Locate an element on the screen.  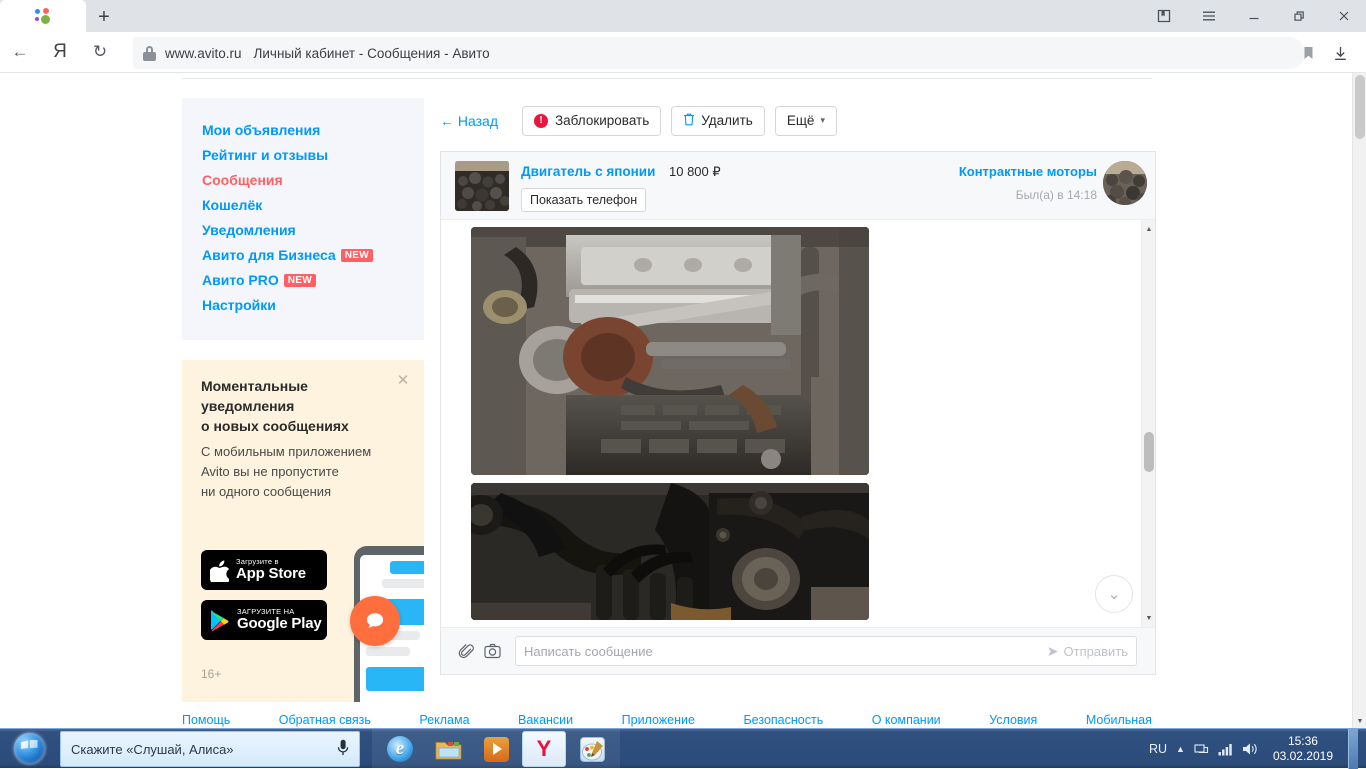
explorer-folder-icon is located at coordinates (448, 749).